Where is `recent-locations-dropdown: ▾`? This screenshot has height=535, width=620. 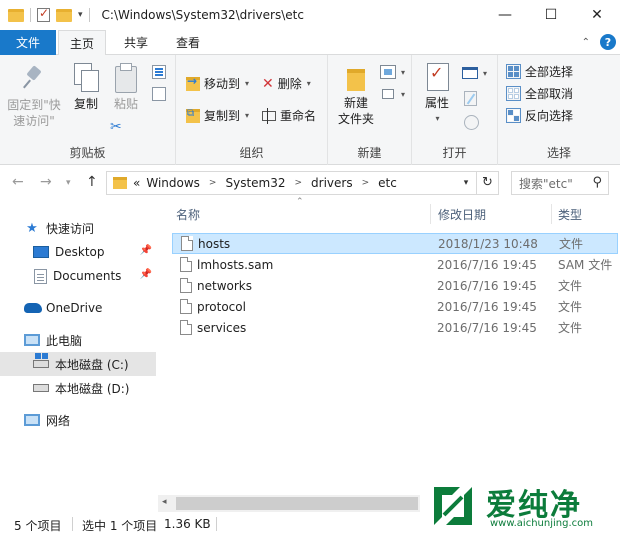 recent-locations-dropdown: ▾ is located at coordinates (68, 183).